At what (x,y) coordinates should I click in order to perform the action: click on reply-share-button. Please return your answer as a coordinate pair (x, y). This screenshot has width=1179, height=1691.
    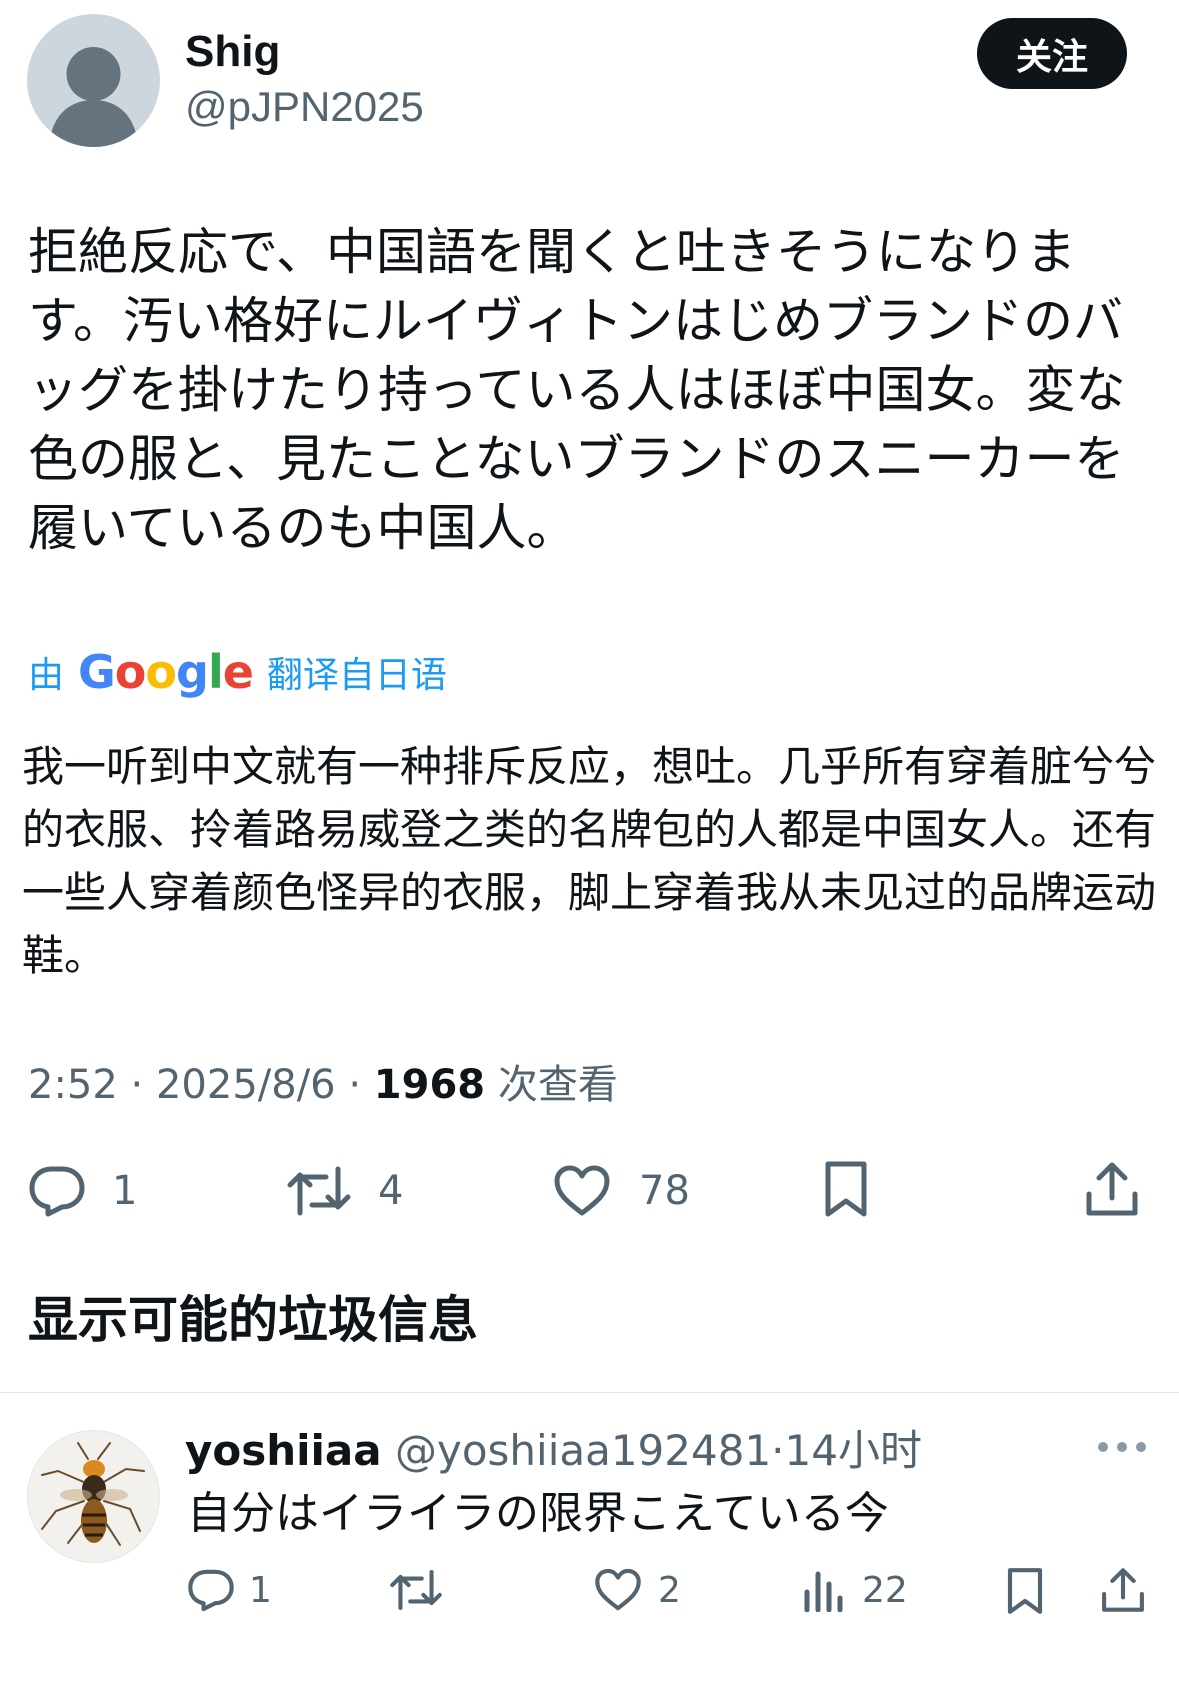
    Looking at the image, I should click on (1123, 1590).